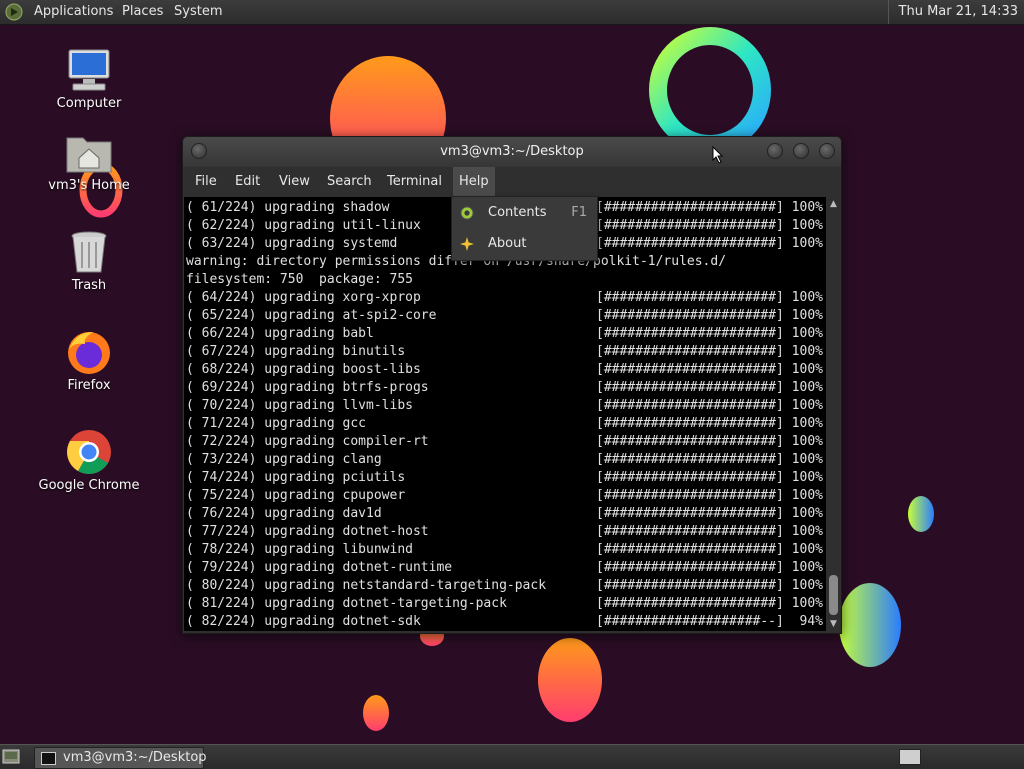  I want to click on desktop-icon-computer: Computer, so click(89, 81).